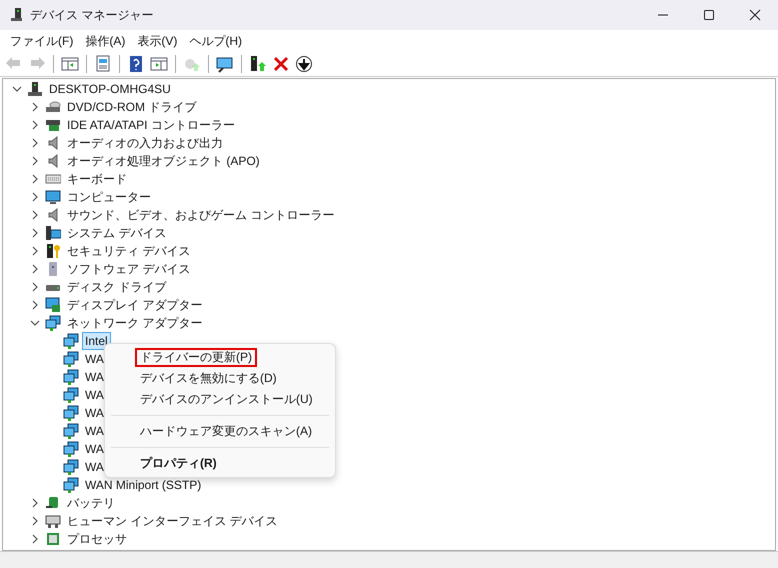  What do you see at coordinates (53, 539) in the screenshot?
I see `processor-icon` at bounding box center [53, 539].